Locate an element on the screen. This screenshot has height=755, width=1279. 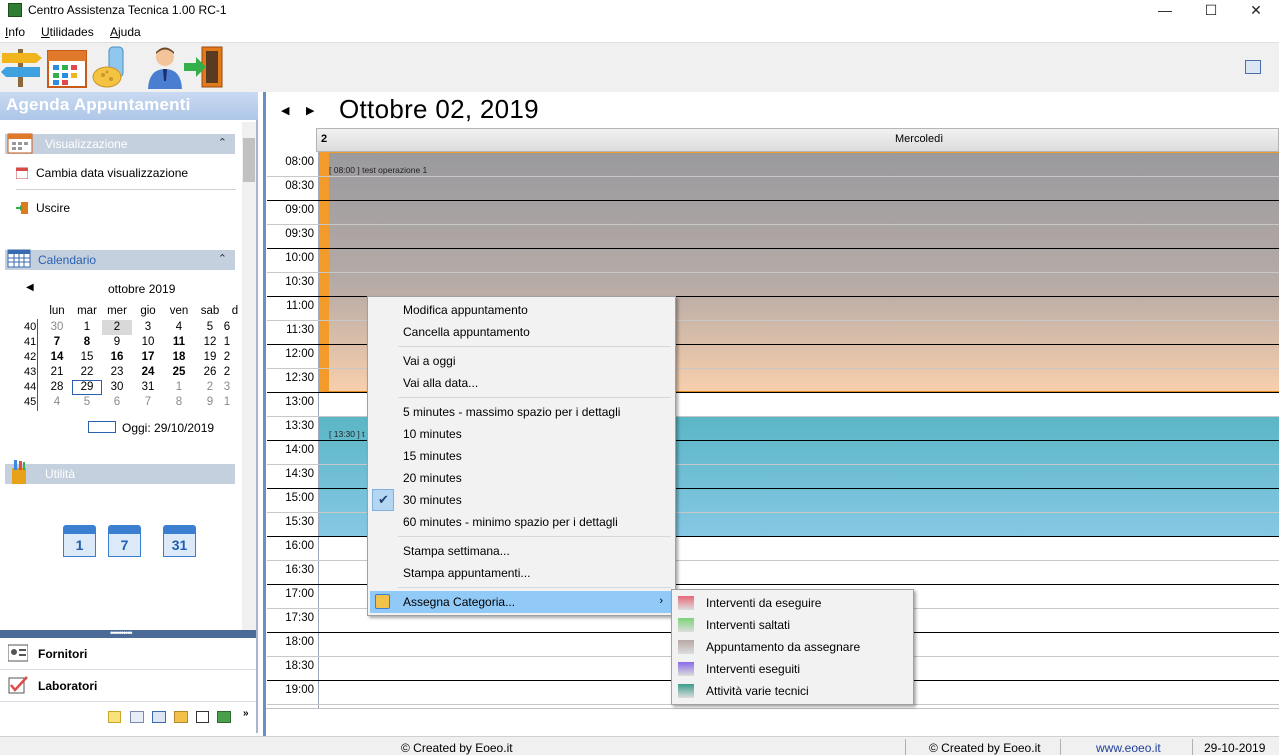
menu-item: ✔ 30 minutes is located at coordinates (521, 500).